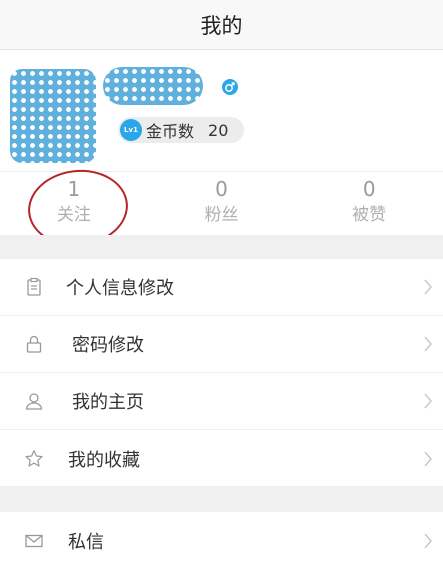 The width and height of the screenshot is (443, 561). I want to click on mail-icon, so click(34, 540).